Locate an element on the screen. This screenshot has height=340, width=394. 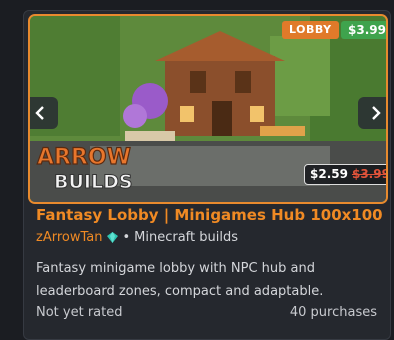
category-label: Minecraft builds is located at coordinates (186, 237).